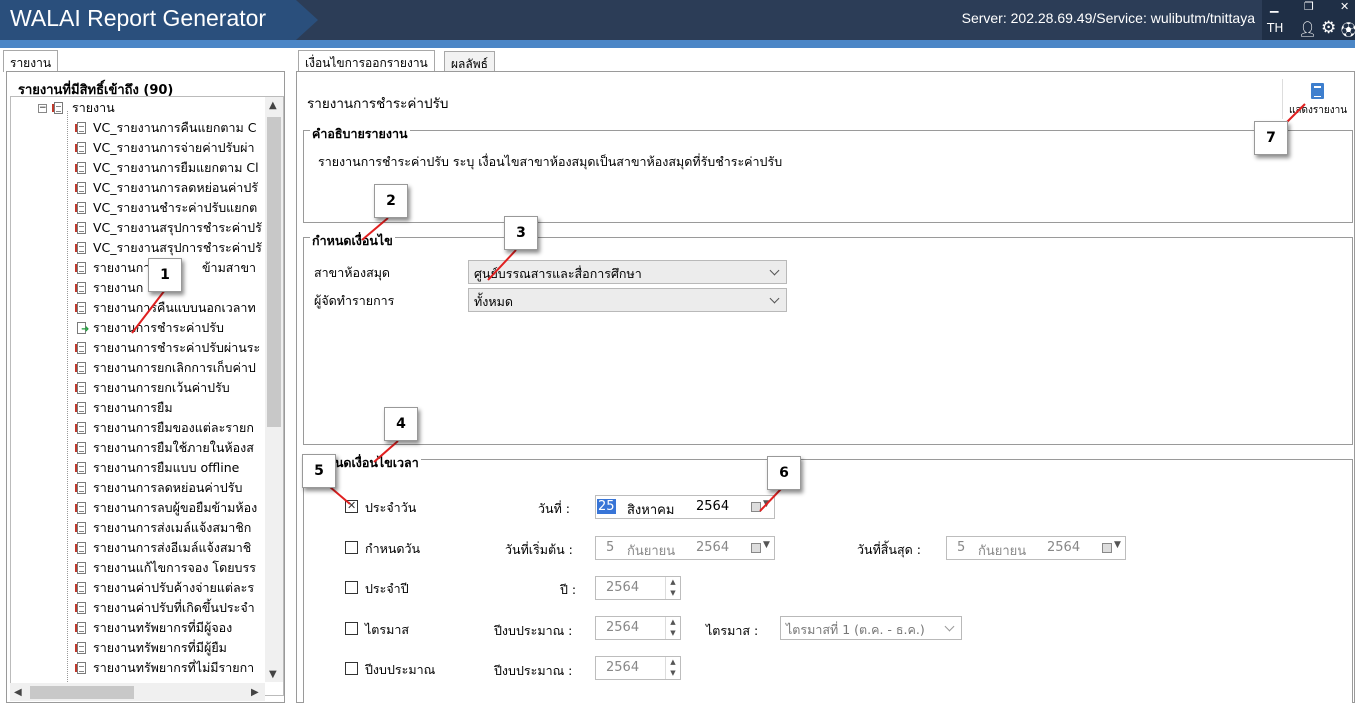 This screenshot has height=703, width=1355. What do you see at coordinates (651, 550) in the screenshot?
I see `start-month: กันยายน` at bounding box center [651, 550].